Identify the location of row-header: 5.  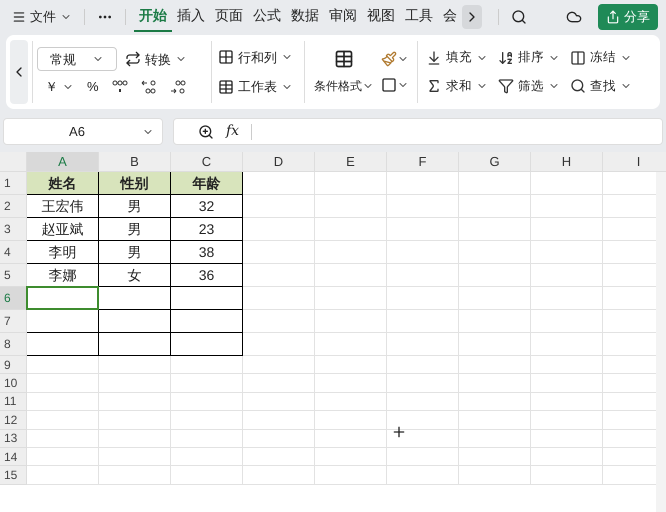
(13, 275).